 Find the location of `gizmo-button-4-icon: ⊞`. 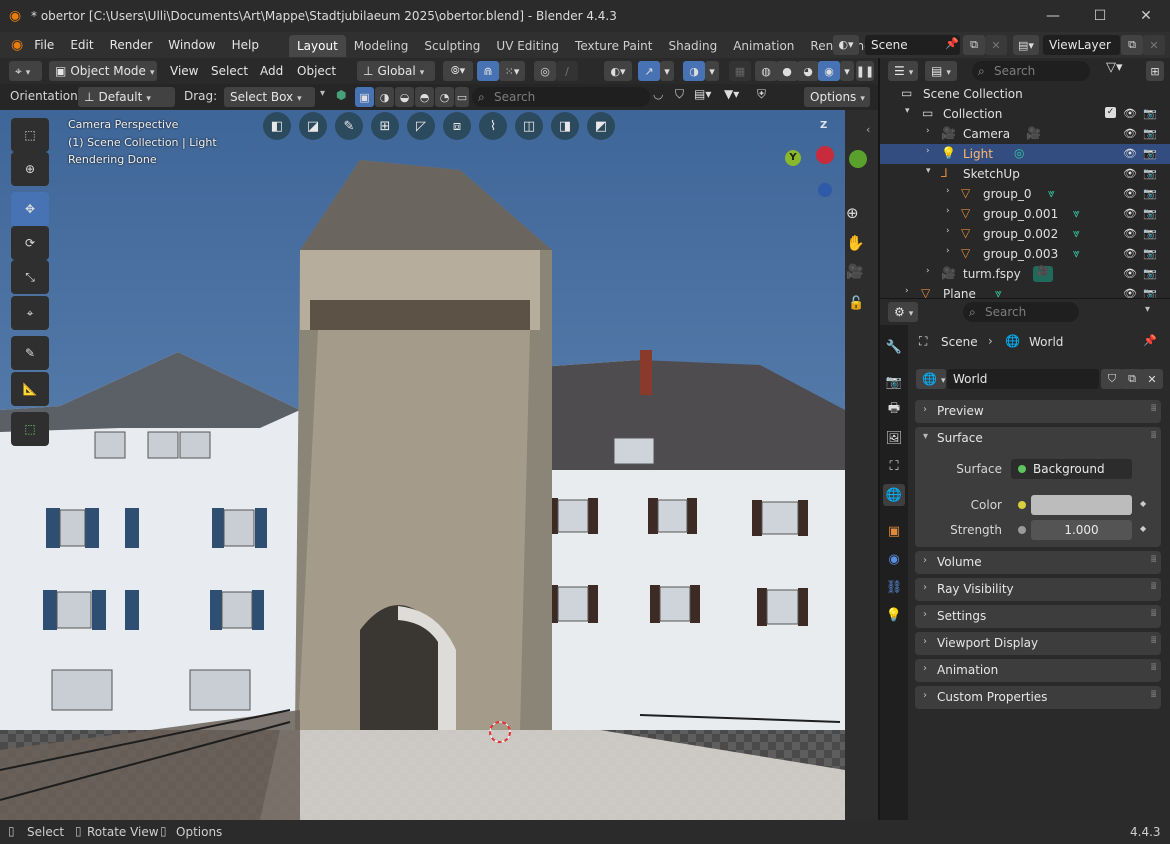

gizmo-button-4-icon: ⊞ is located at coordinates (385, 126).